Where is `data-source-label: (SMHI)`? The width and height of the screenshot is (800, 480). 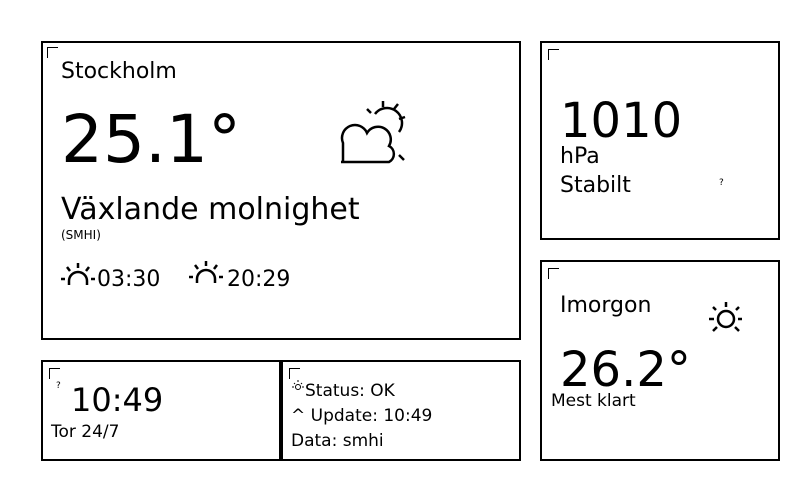 data-source-label: (SMHI) is located at coordinates (81, 235).